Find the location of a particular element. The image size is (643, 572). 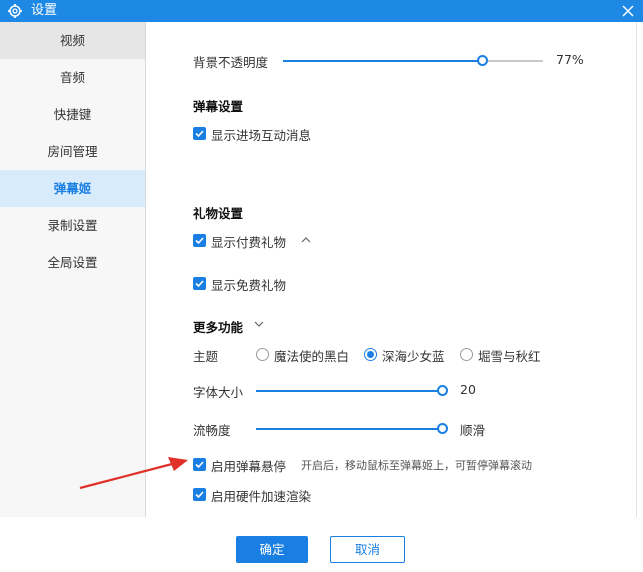

hover-pause-checkbox is located at coordinates (199, 464).